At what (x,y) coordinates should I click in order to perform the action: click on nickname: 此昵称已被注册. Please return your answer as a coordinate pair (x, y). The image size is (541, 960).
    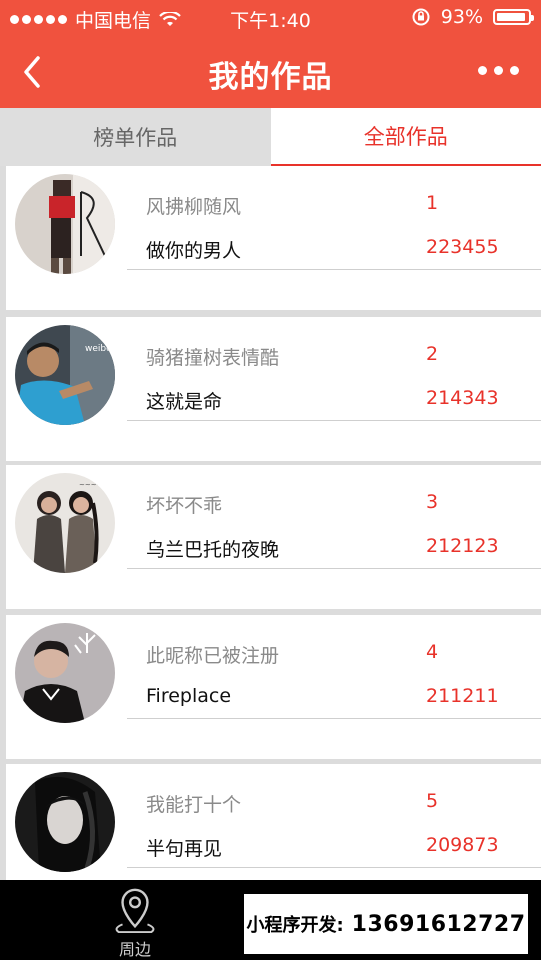
    Looking at the image, I should click on (213, 656).